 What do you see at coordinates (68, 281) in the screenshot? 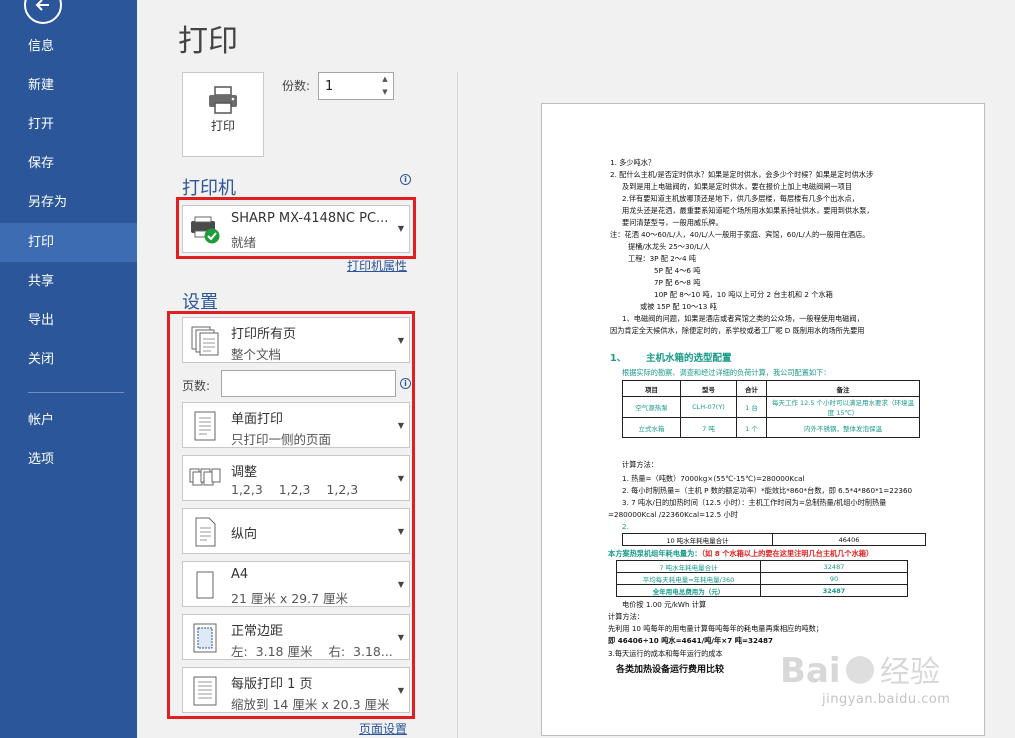
I see `sidebar-item-share: 共享` at bounding box center [68, 281].